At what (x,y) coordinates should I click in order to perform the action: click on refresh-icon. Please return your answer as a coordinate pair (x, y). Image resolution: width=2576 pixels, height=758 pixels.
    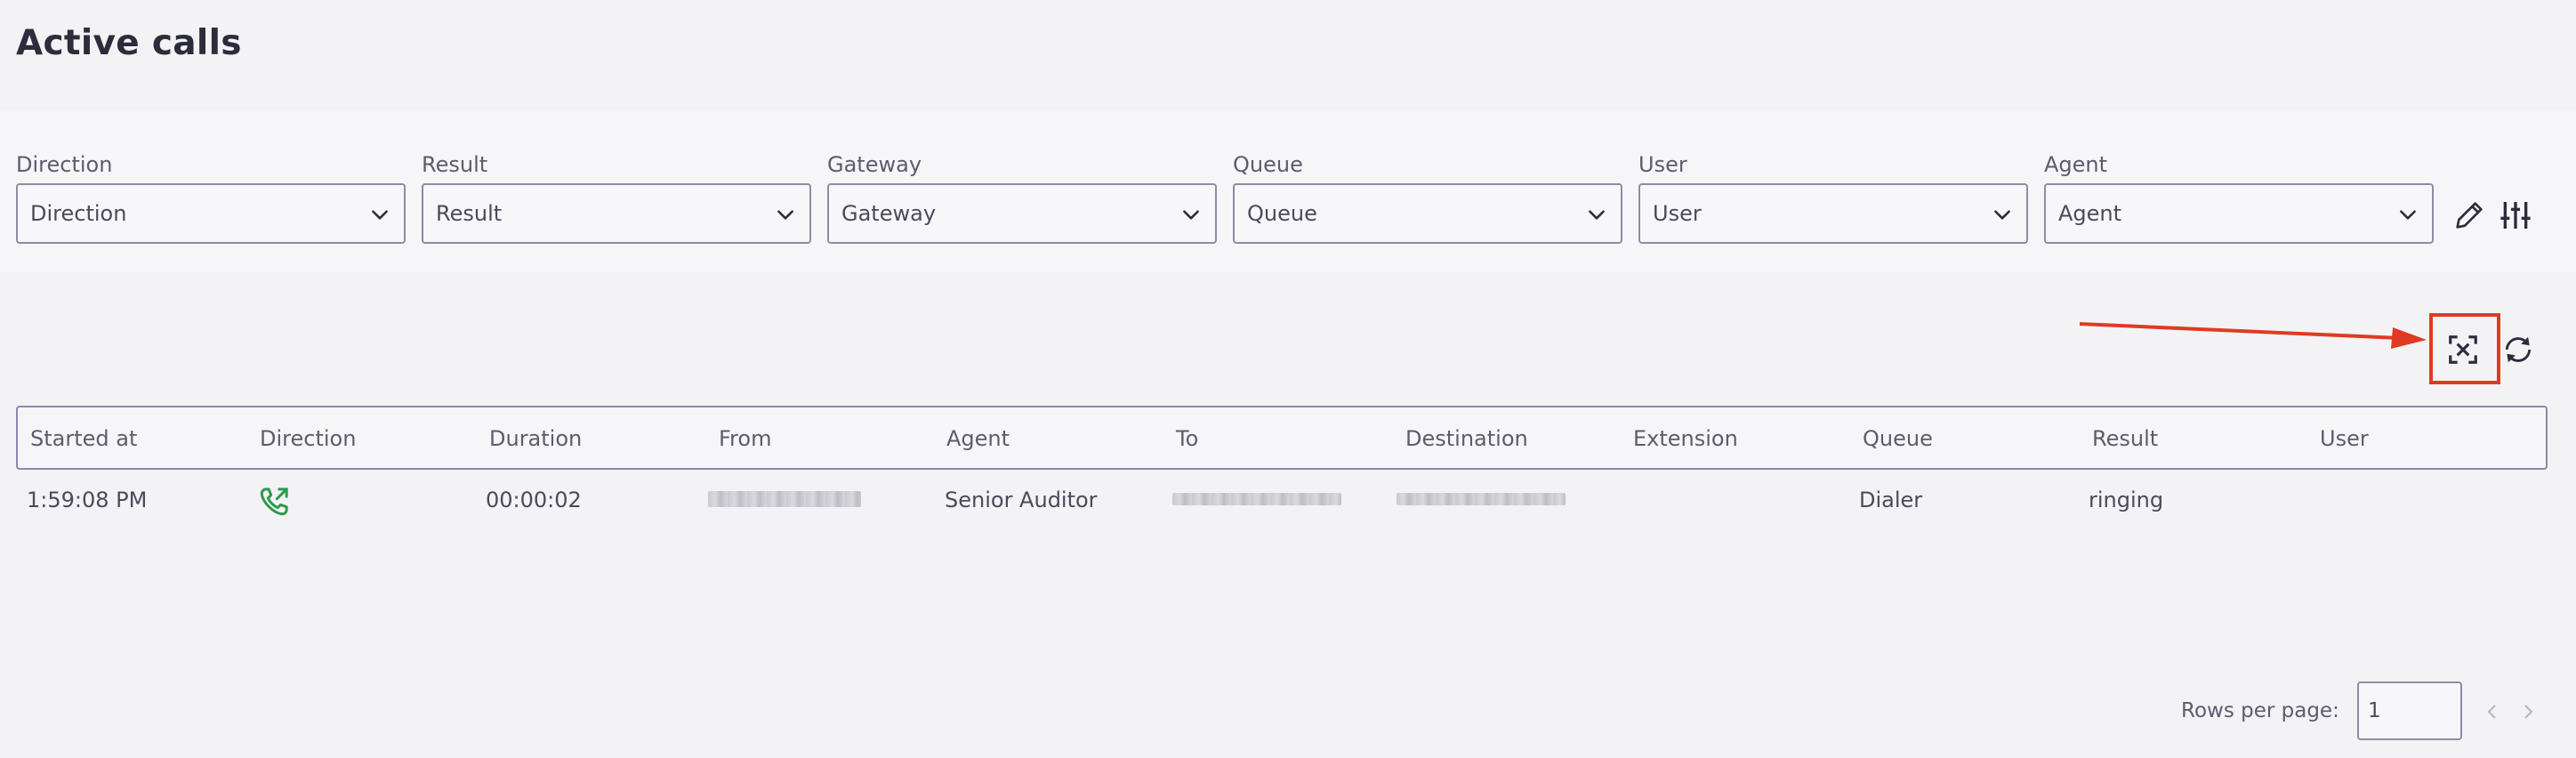
    Looking at the image, I should click on (2518, 350).